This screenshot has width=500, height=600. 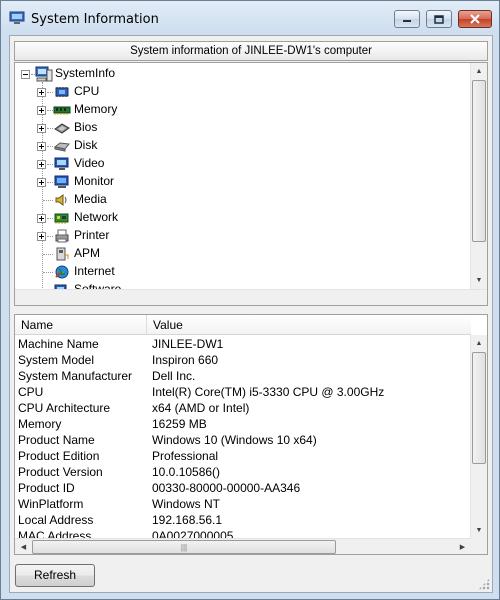 I want to click on cell-name: System Model, so click(x=56, y=360).